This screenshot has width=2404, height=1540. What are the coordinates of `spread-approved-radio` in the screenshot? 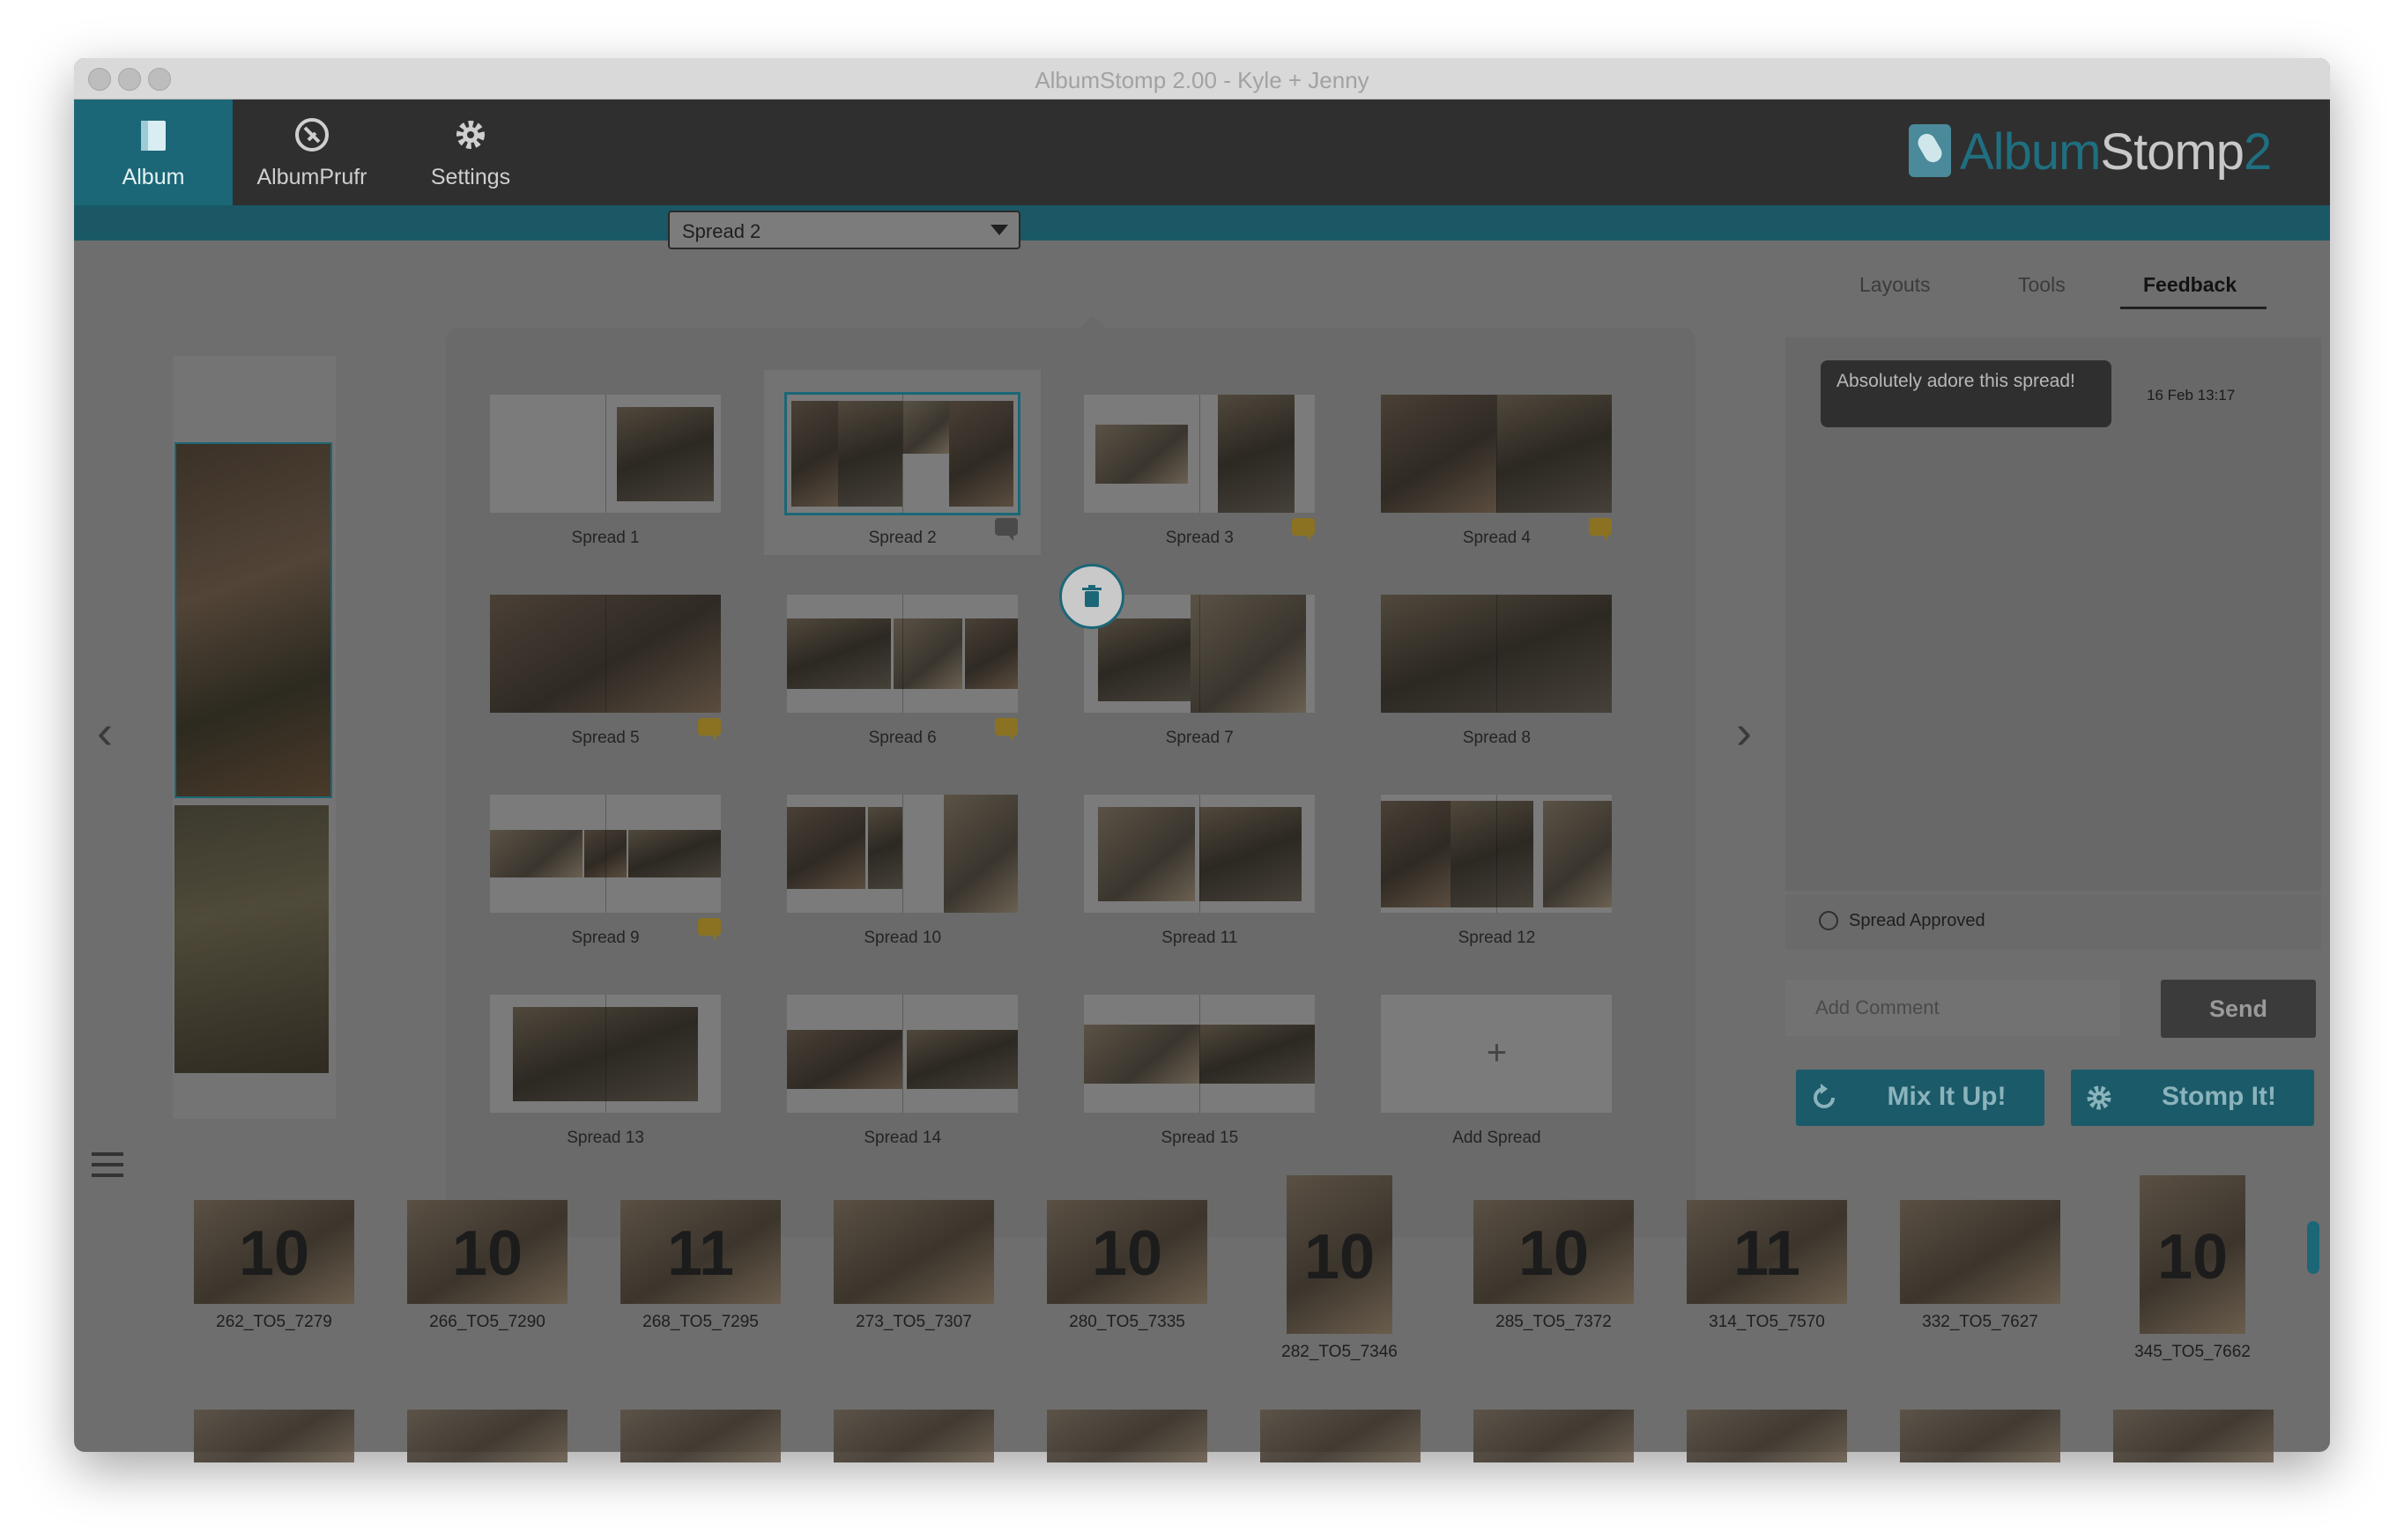 It's located at (1829, 920).